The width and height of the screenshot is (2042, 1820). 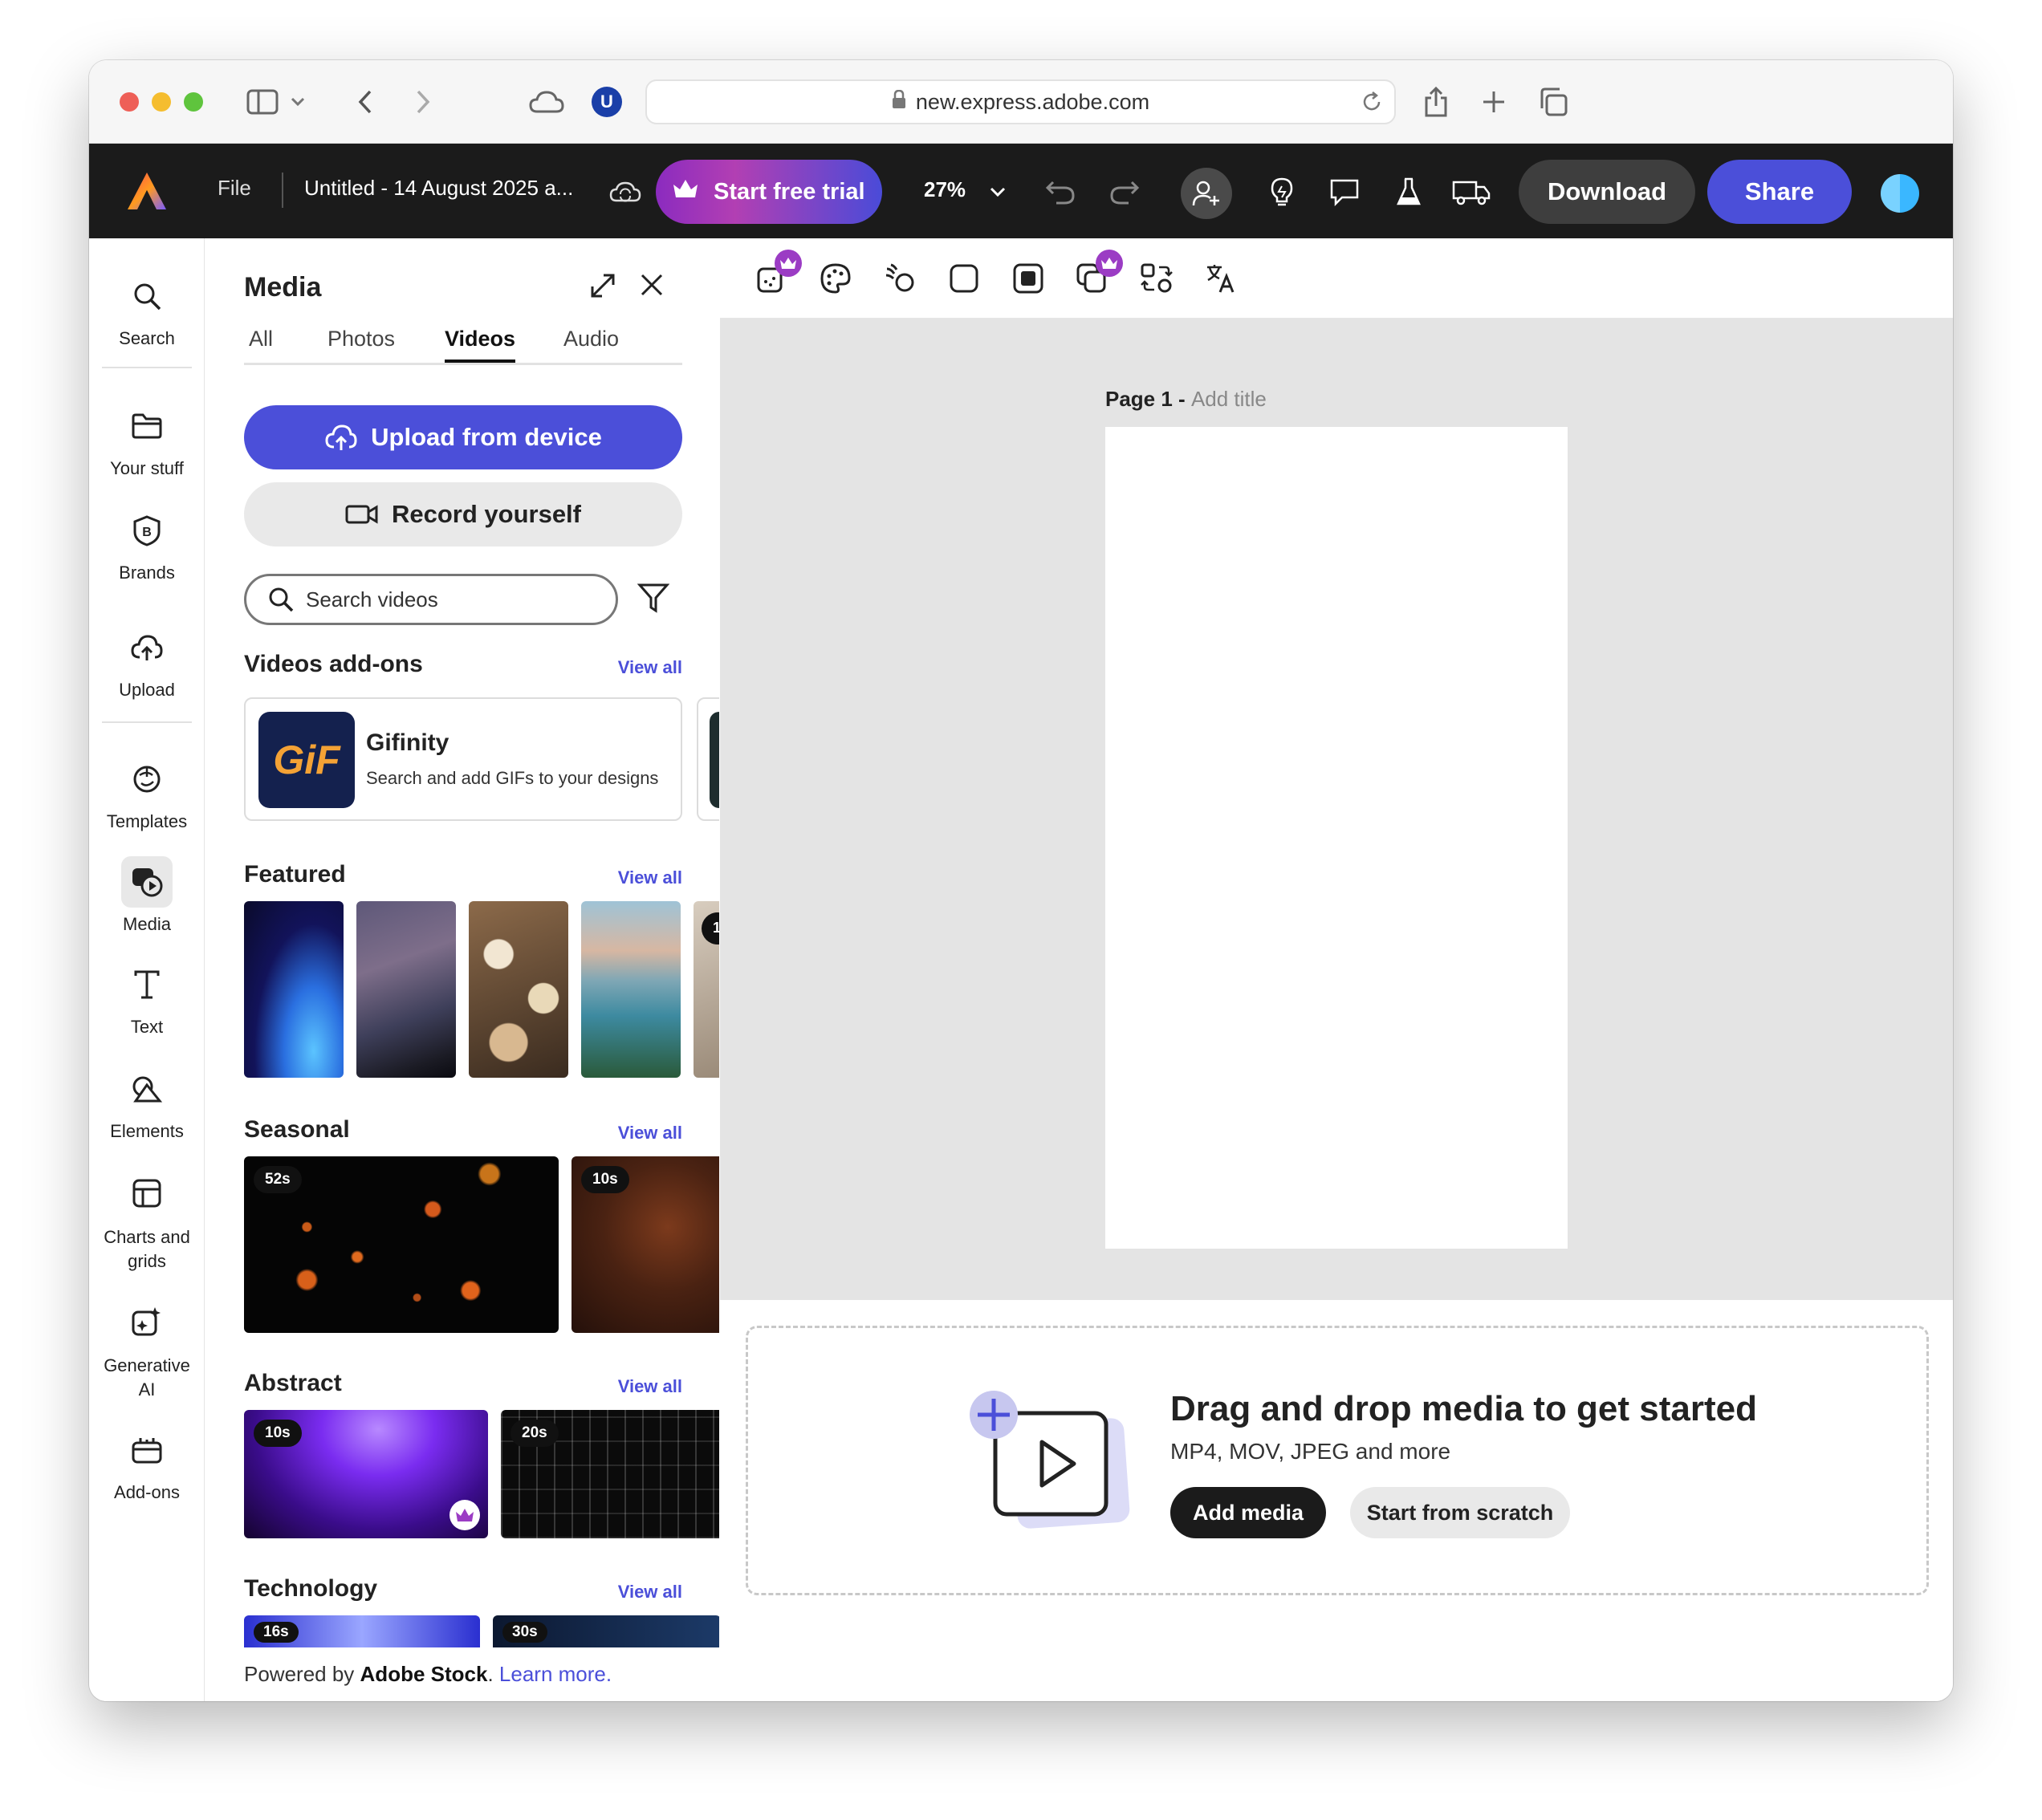 What do you see at coordinates (147, 1377) in the screenshot?
I see `rail-label: Generative AI` at bounding box center [147, 1377].